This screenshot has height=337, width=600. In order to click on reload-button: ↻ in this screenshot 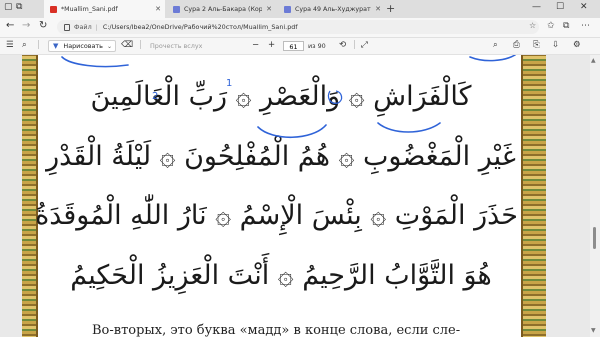, I will do `click(43, 25)`.